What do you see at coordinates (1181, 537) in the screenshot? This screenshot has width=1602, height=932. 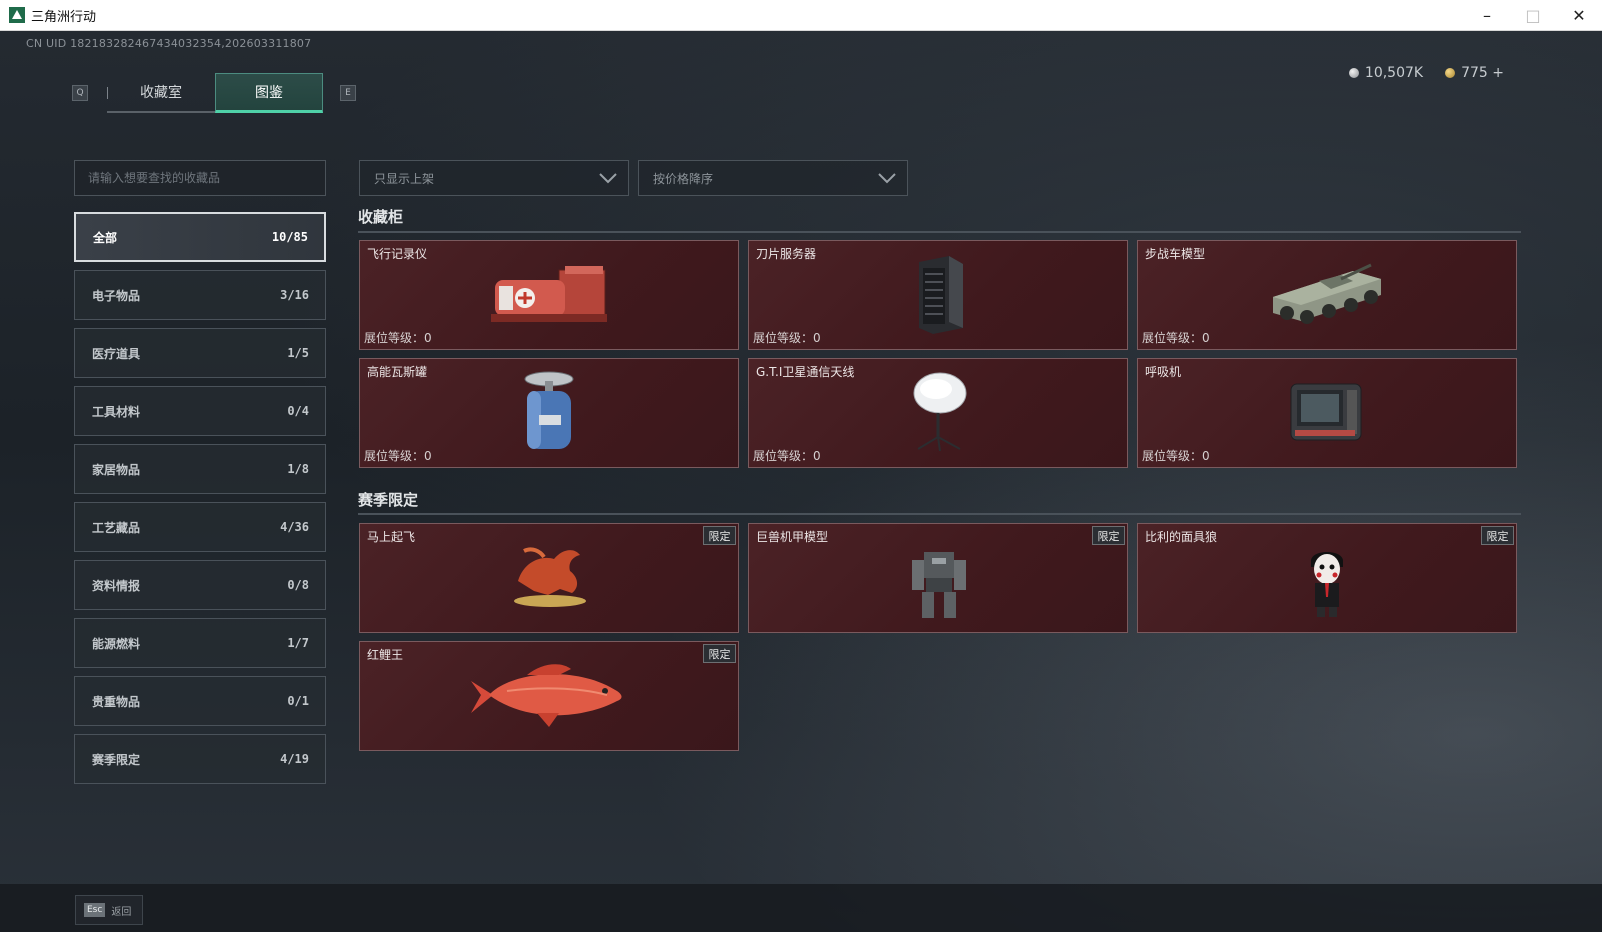 I see `item-name: 比利的面具狼` at bounding box center [1181, 537].